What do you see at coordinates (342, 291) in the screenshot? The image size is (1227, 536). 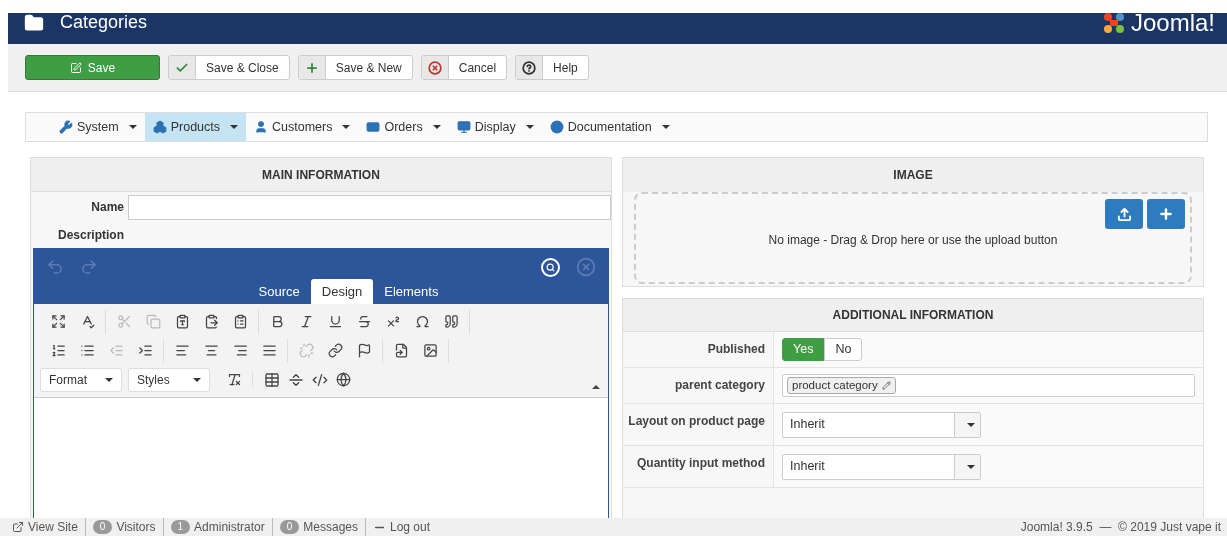 I see `editor-tab: Design` at bounding box center [342, 291].